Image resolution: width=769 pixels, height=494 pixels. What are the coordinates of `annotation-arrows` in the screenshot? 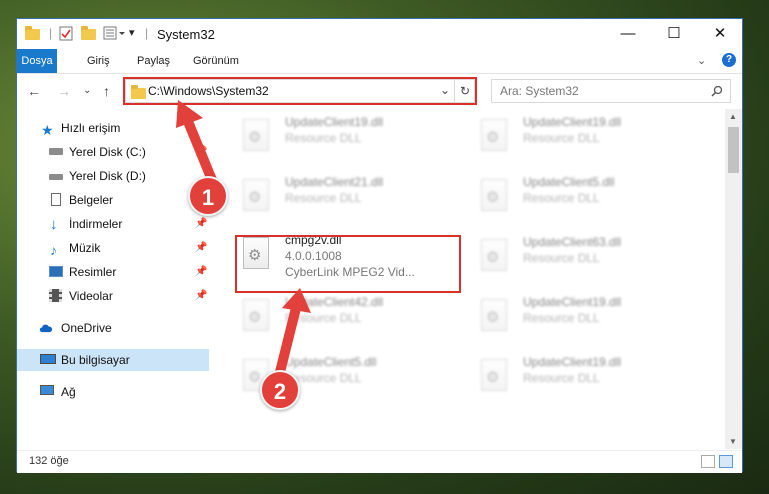 It's located at (243, 238).